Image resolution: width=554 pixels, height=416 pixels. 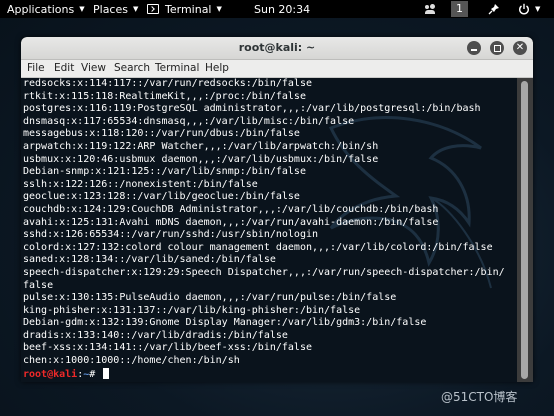 I want to click on prompt-user: root@kali, so click(x=50, y=374).